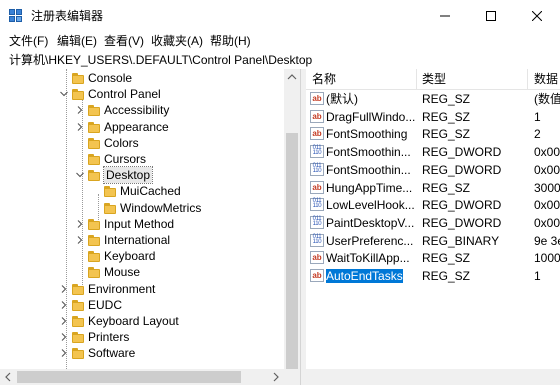 The image size is (560, 385). What do you see at coordinates (130, 256) in the screenshot?
I see `tree-item-label: Keyboard` at bounding box center [130, 256].